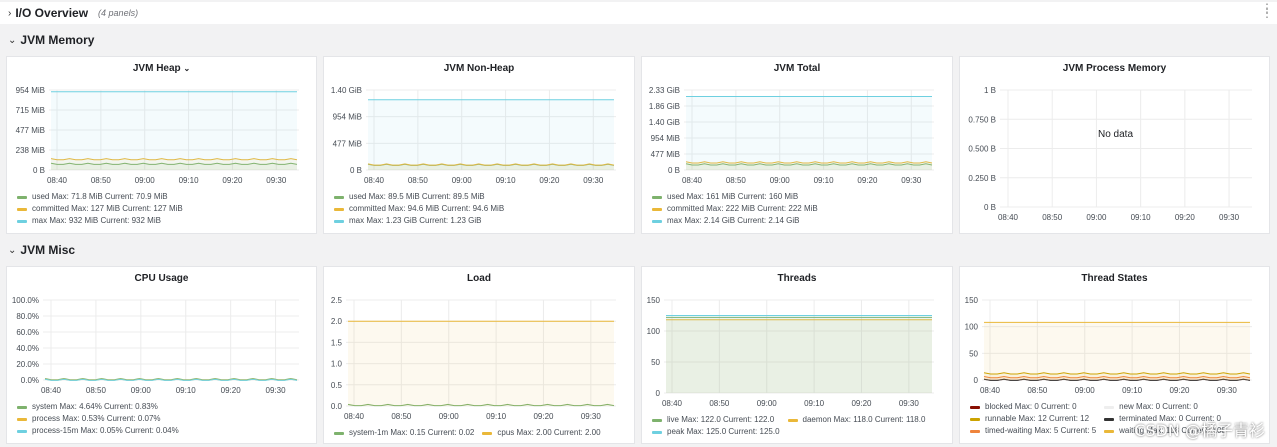 The image size is (1277, 447). Describe the element at coordinates (337, 385) in the screenshot. I see `y-tick-label: 0.5` at that location.